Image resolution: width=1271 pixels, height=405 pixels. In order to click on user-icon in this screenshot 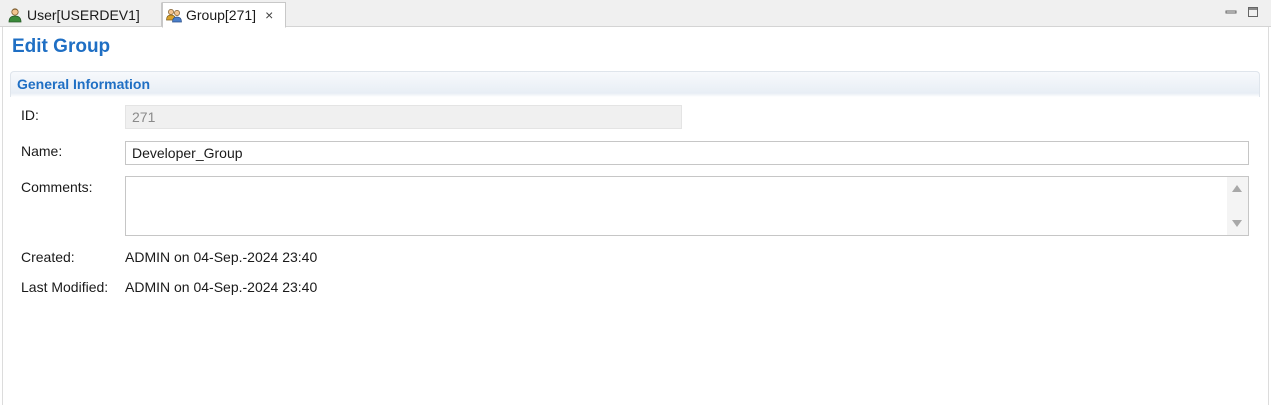, I will do `click(15, 15)`.